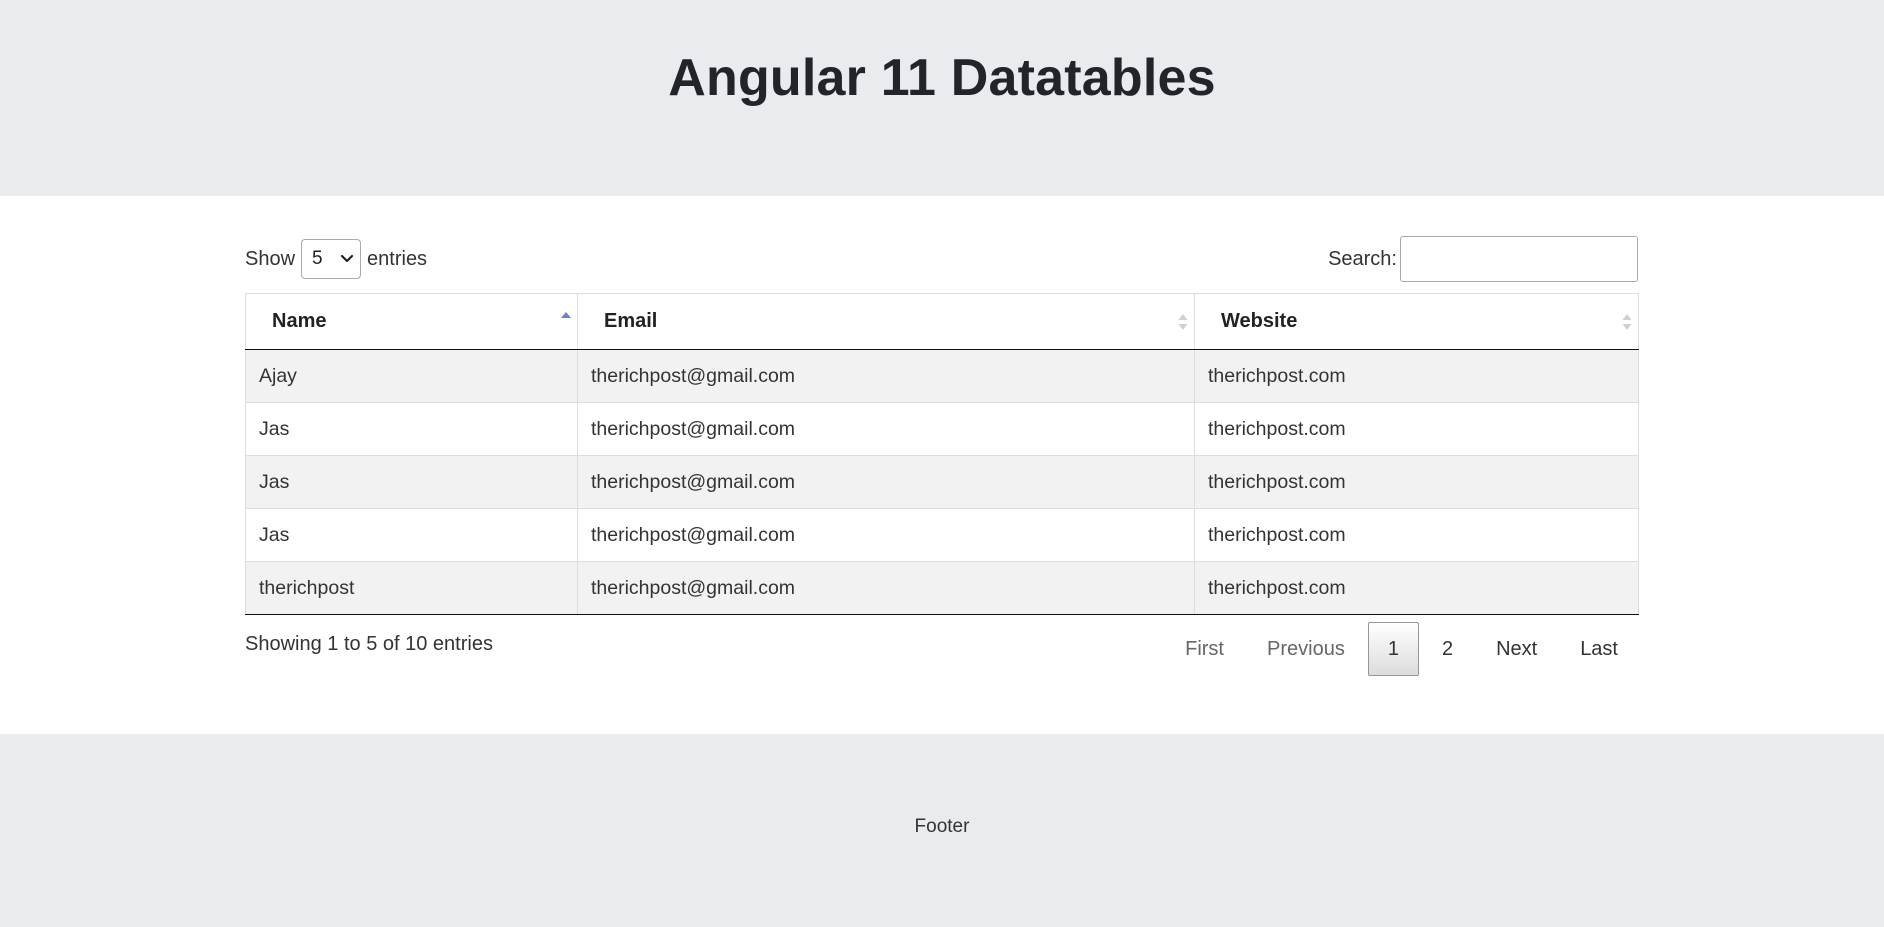  I want to click on column-header-label: Name, so click(299, 321).